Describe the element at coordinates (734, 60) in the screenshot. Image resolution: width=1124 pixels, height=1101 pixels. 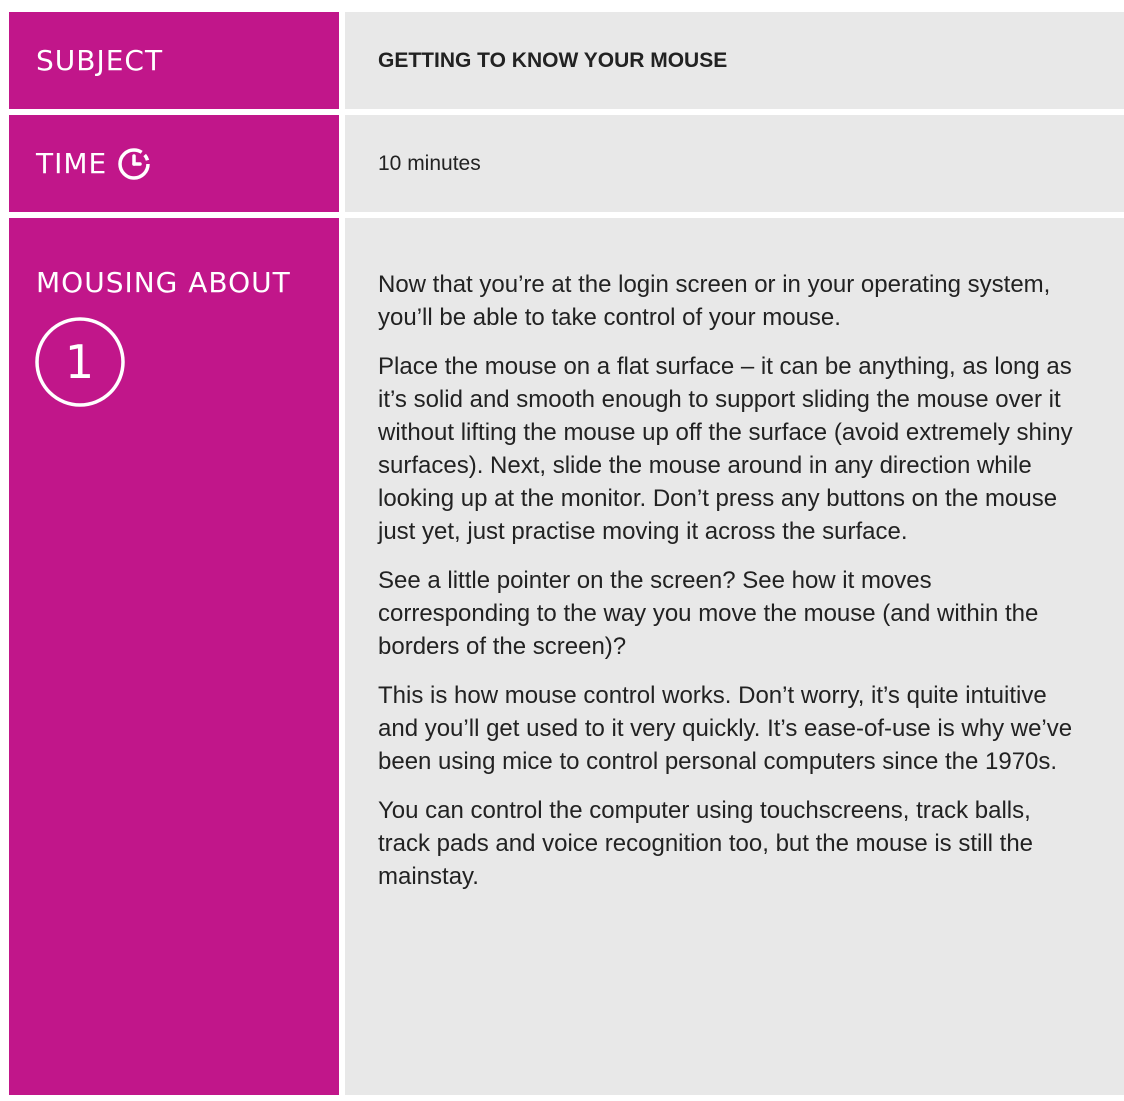
I see `subject-content-cell: GETTING TO KNOW YOUR MOUSE` at that location.